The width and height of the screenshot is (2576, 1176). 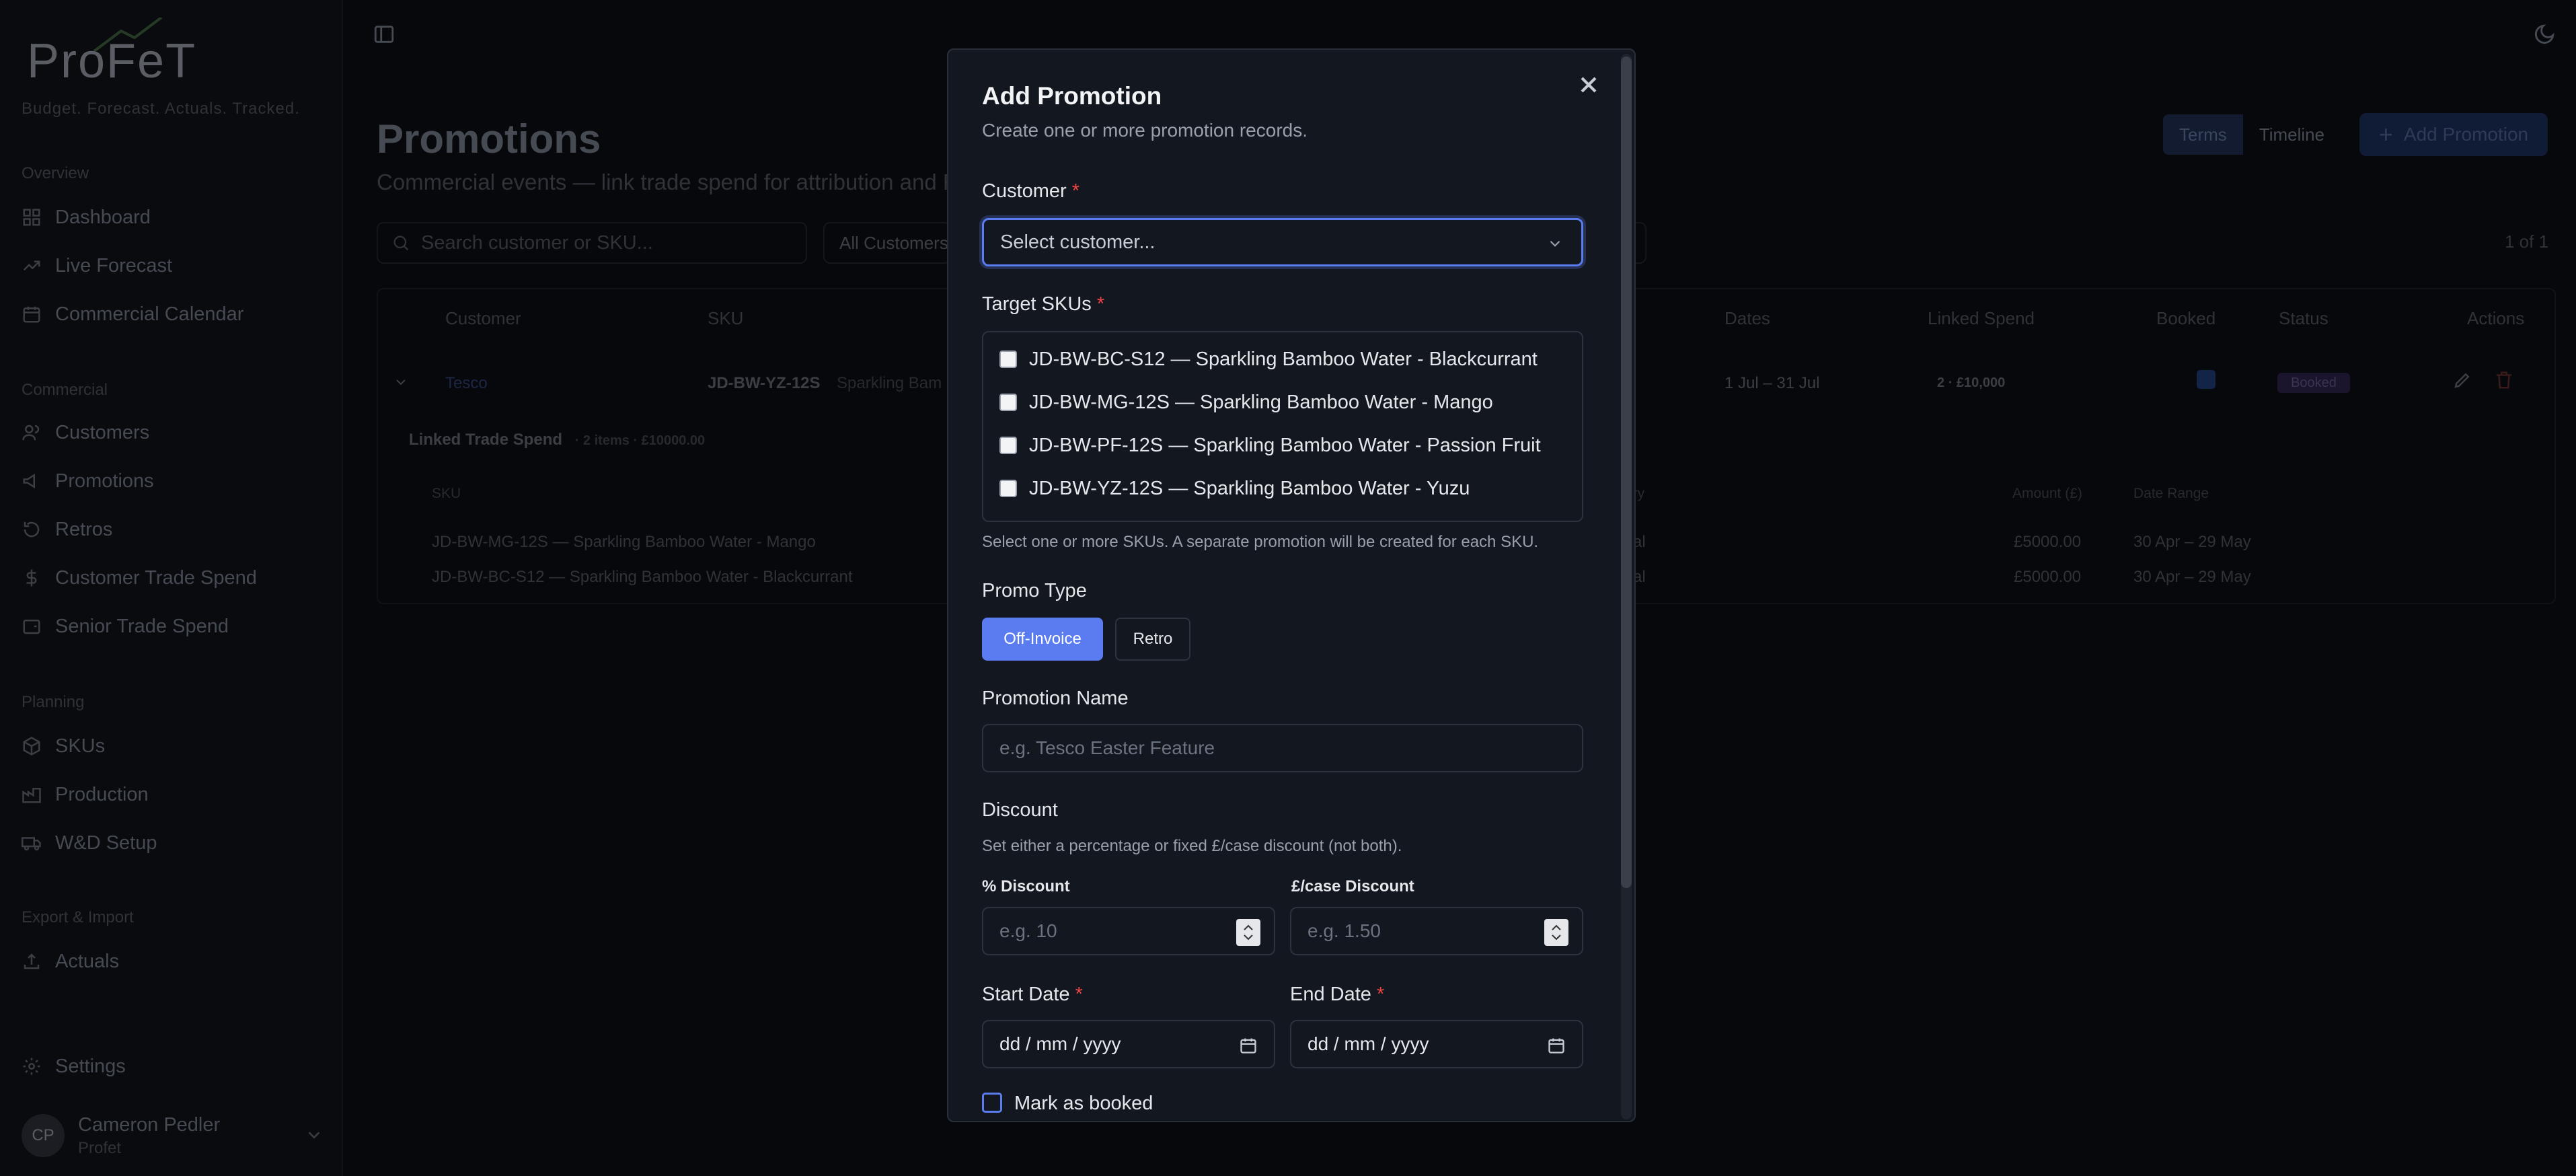 I want to click on promo-type-label: Promo Type, so click(x=1034, y=590).